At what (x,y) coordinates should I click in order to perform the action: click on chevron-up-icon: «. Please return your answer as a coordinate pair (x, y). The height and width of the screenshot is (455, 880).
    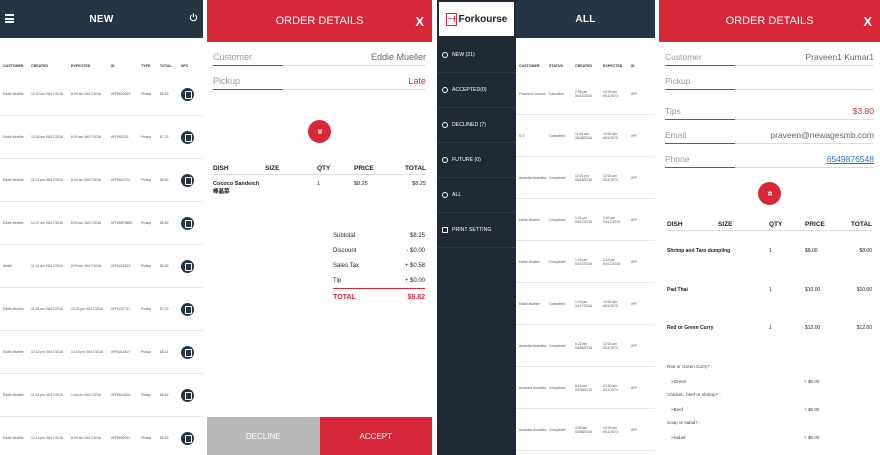
    Looking at the image, I should click on (769, 193).